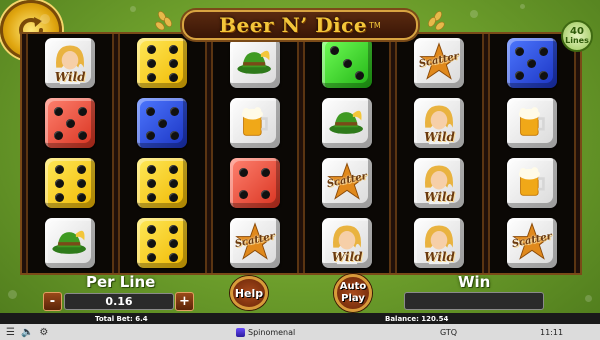 This screenshot has height=340, width=600. I want to click on lines-label: Lines, so click(577, 40).